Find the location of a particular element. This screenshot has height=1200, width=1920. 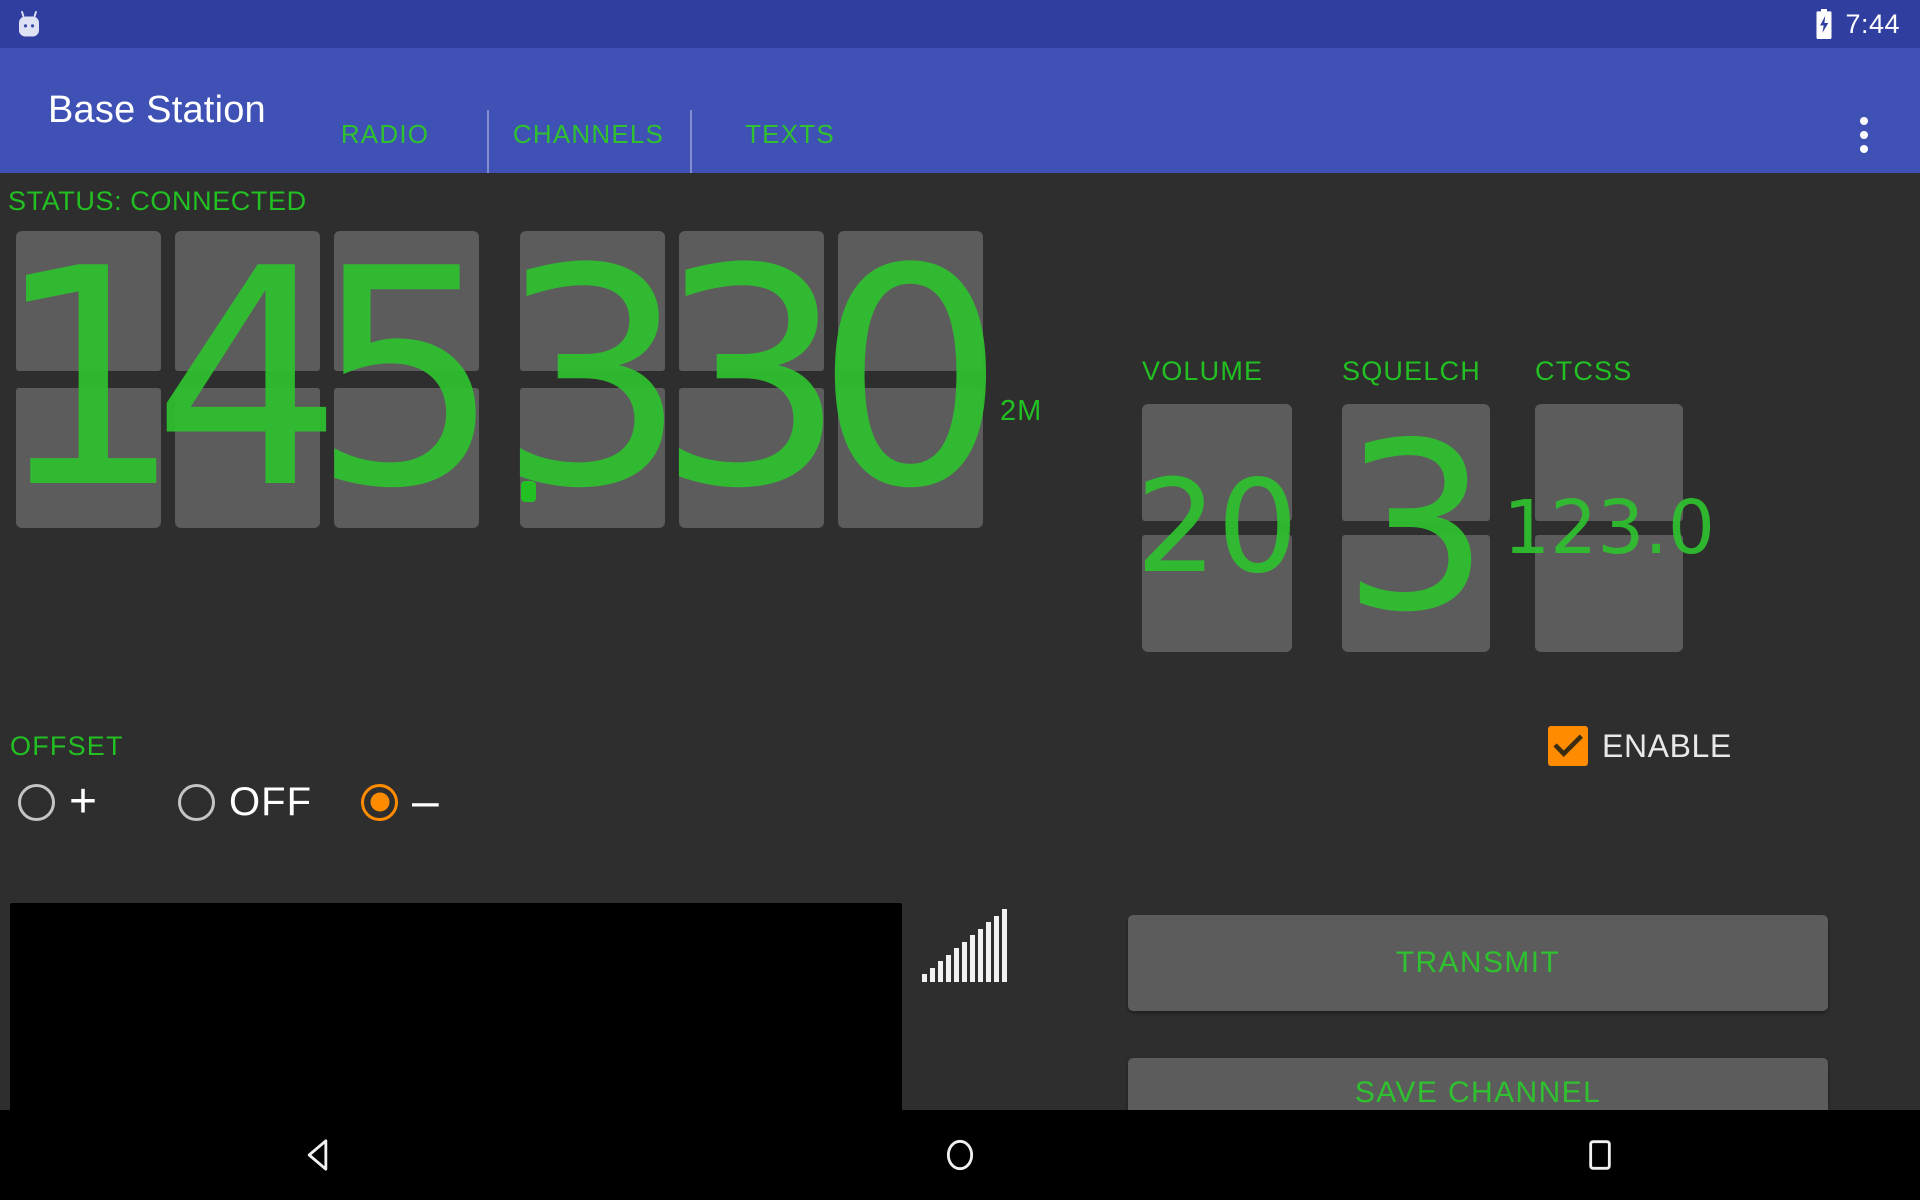

connection-status-text: STATUS: CONNECTED is located at coordinates (157, 201).